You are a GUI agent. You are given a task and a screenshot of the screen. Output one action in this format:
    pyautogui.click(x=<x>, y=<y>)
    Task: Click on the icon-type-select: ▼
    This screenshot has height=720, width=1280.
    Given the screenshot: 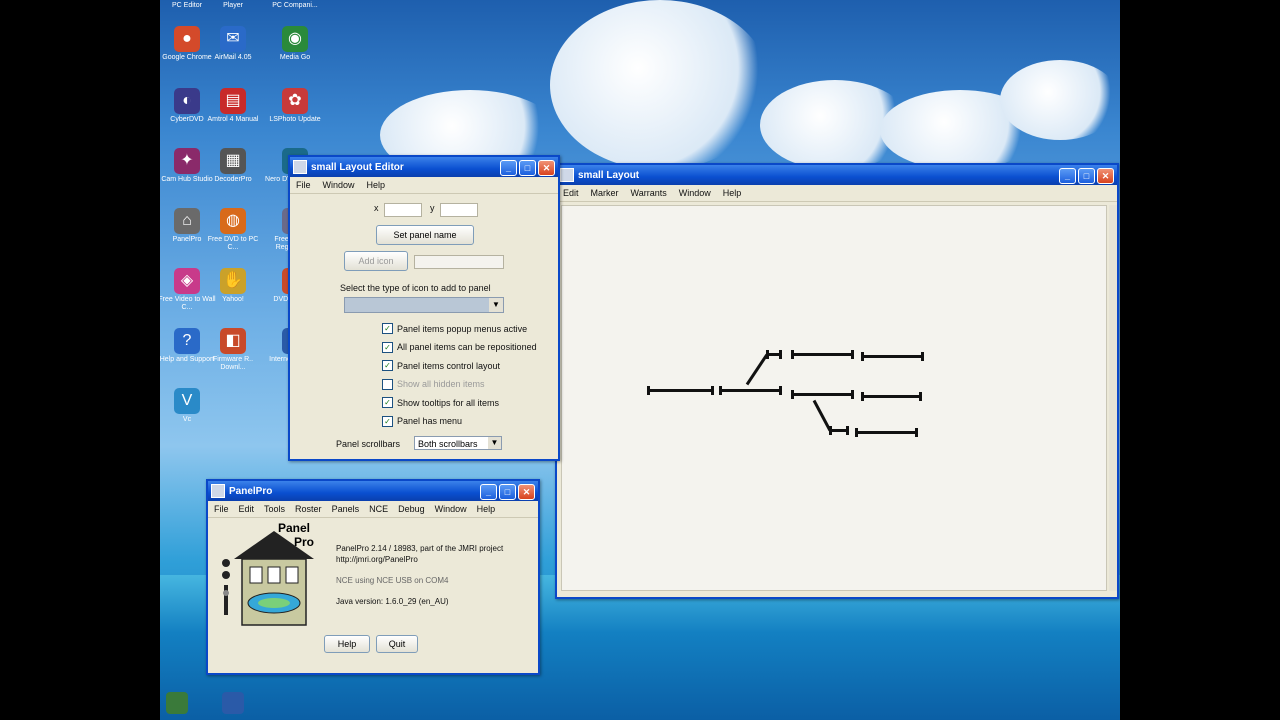 What is the action you would take?
    pyautogui.click(x=424, y=305)
    